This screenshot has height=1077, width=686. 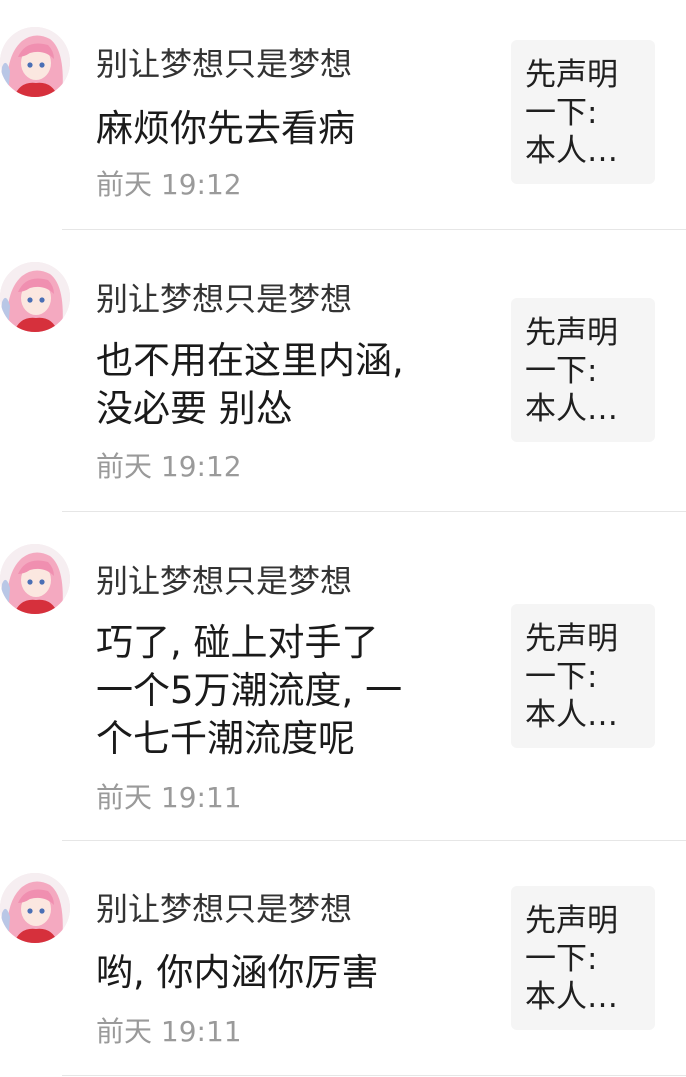 What do you see at coordinates (237, 972) in the screenshot?
I see `comment-text-line: 哟, 你内涵你厉害` at bounding box center [237, 972].